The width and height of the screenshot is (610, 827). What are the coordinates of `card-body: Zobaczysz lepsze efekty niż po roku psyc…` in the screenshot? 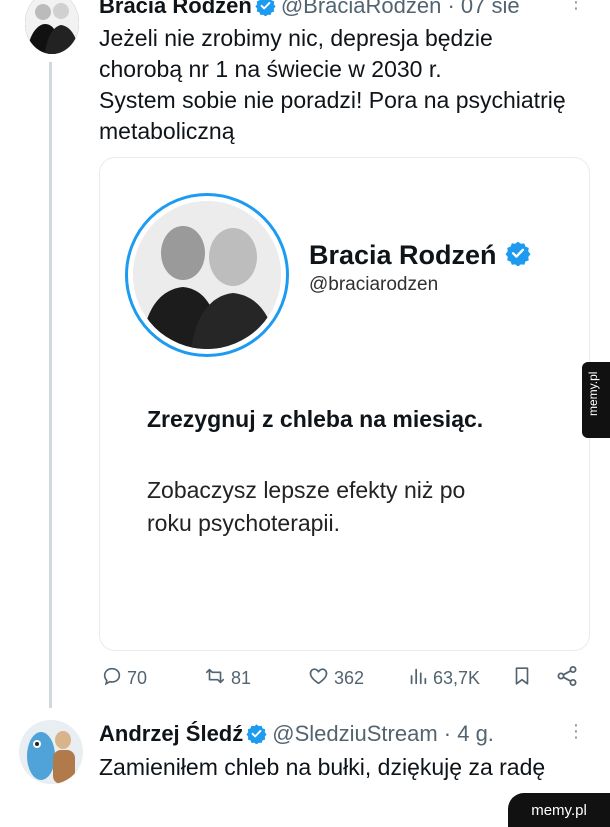 It's located at (357, 507).